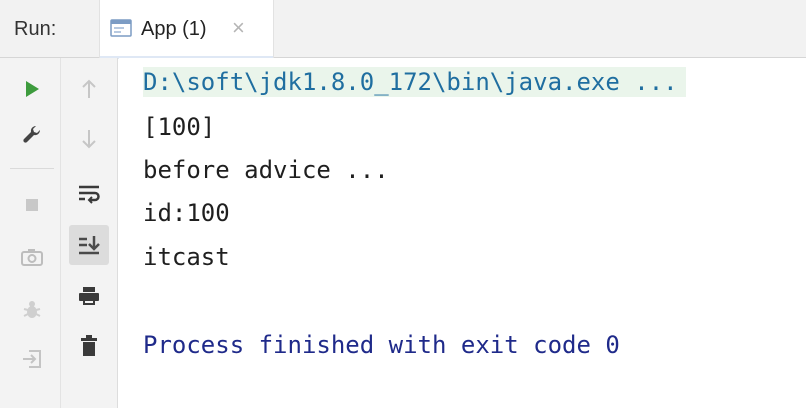 The width and height of the screenshot is (806, 408). Describe the element at coordinates (179, 127) in the screenshot. I see `console-output-line: [100]` at that location.